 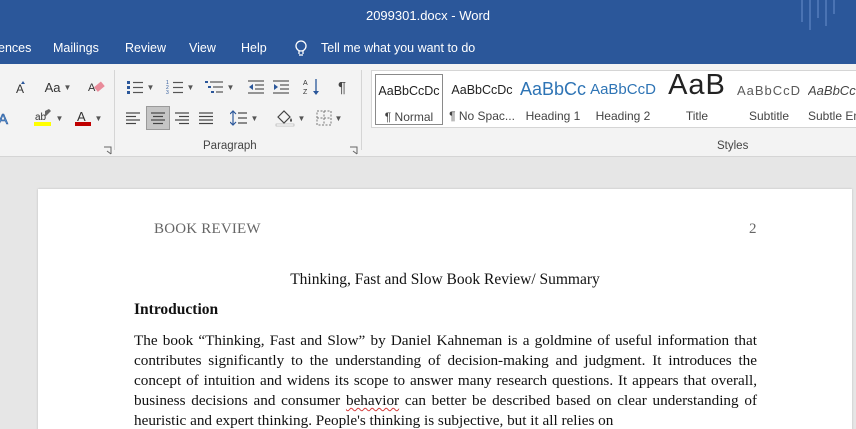 I want to click on style-preview: AaBbCcDc, so click(x=409, y=91).